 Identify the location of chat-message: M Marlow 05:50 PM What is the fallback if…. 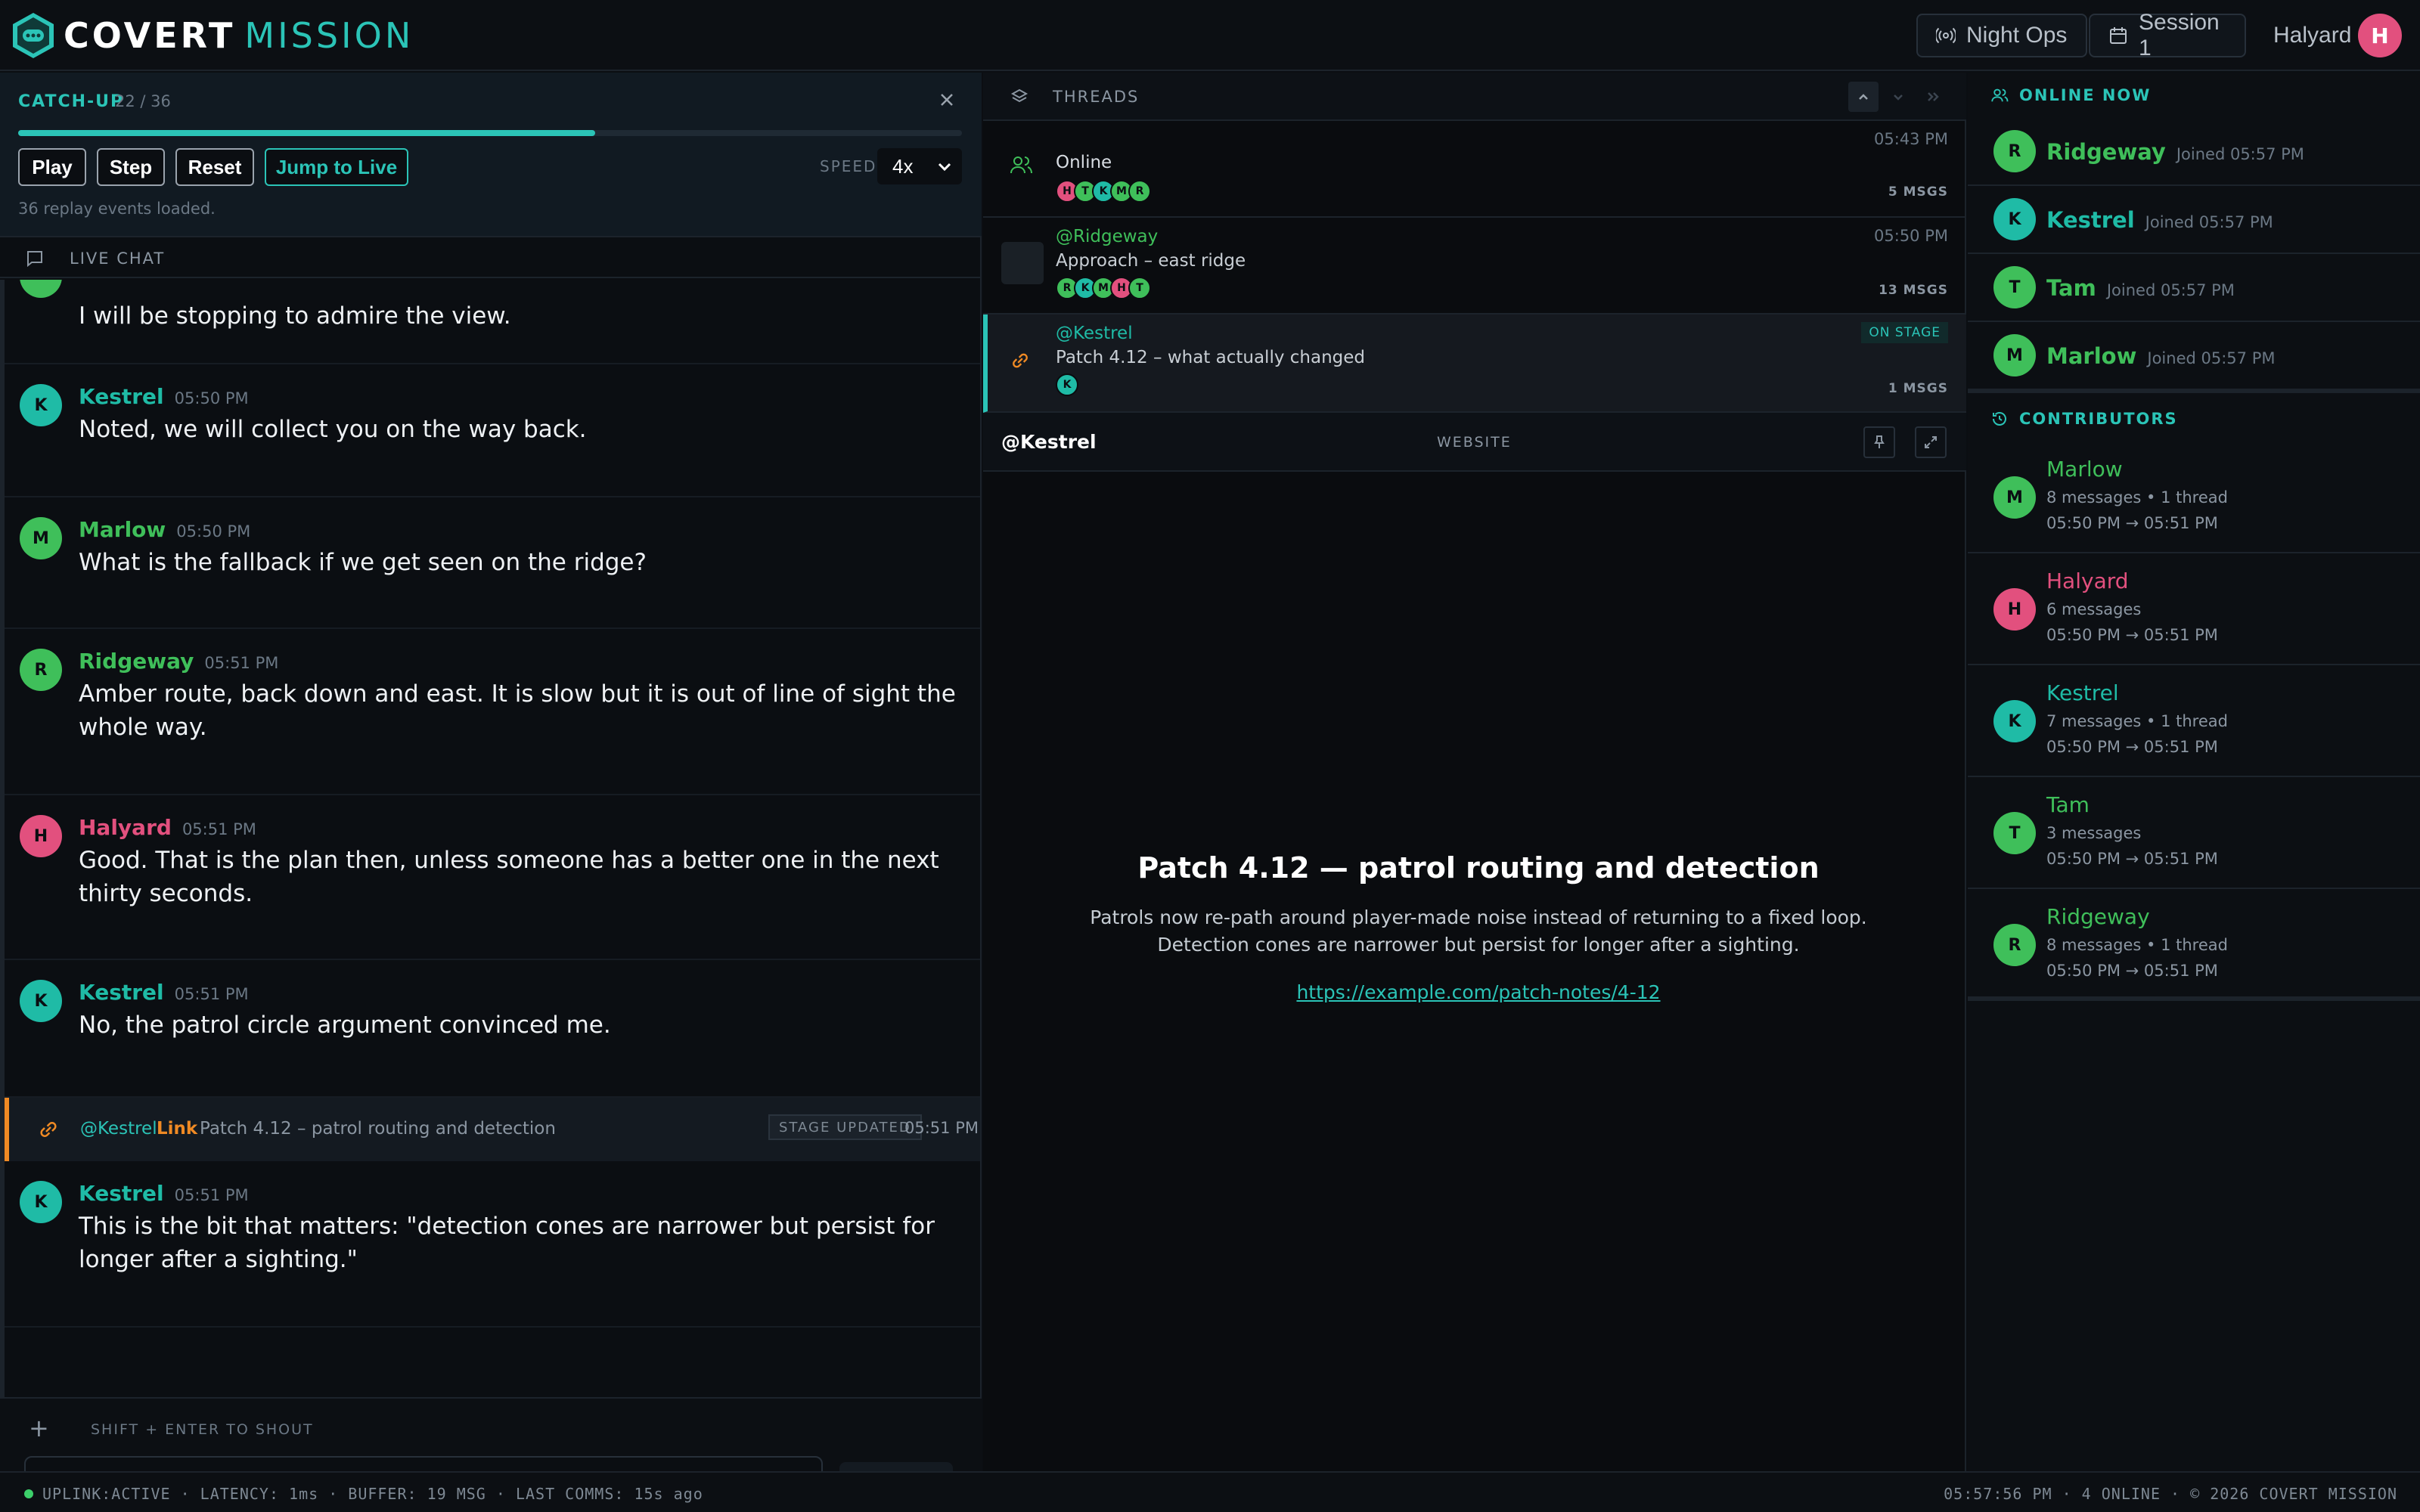
(492, 563).